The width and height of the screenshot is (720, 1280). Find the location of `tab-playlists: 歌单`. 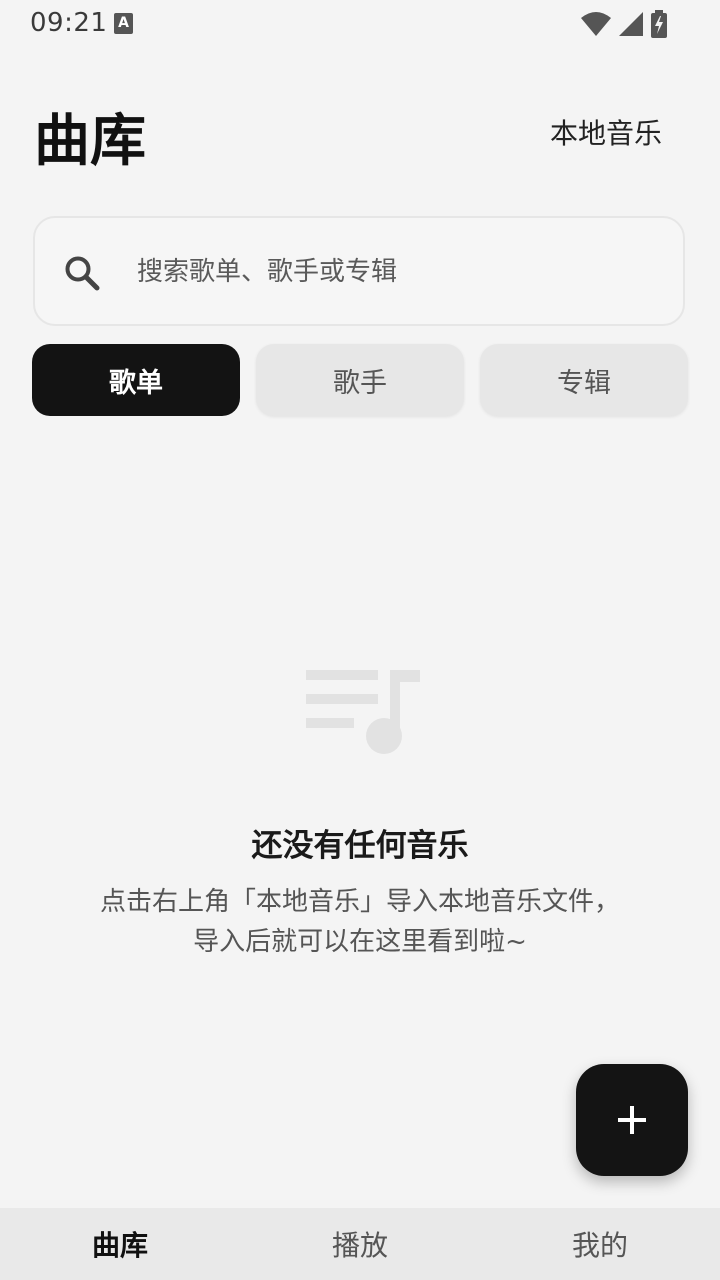

tab-playlists: 歌单 is located at coordinates (136, 380).